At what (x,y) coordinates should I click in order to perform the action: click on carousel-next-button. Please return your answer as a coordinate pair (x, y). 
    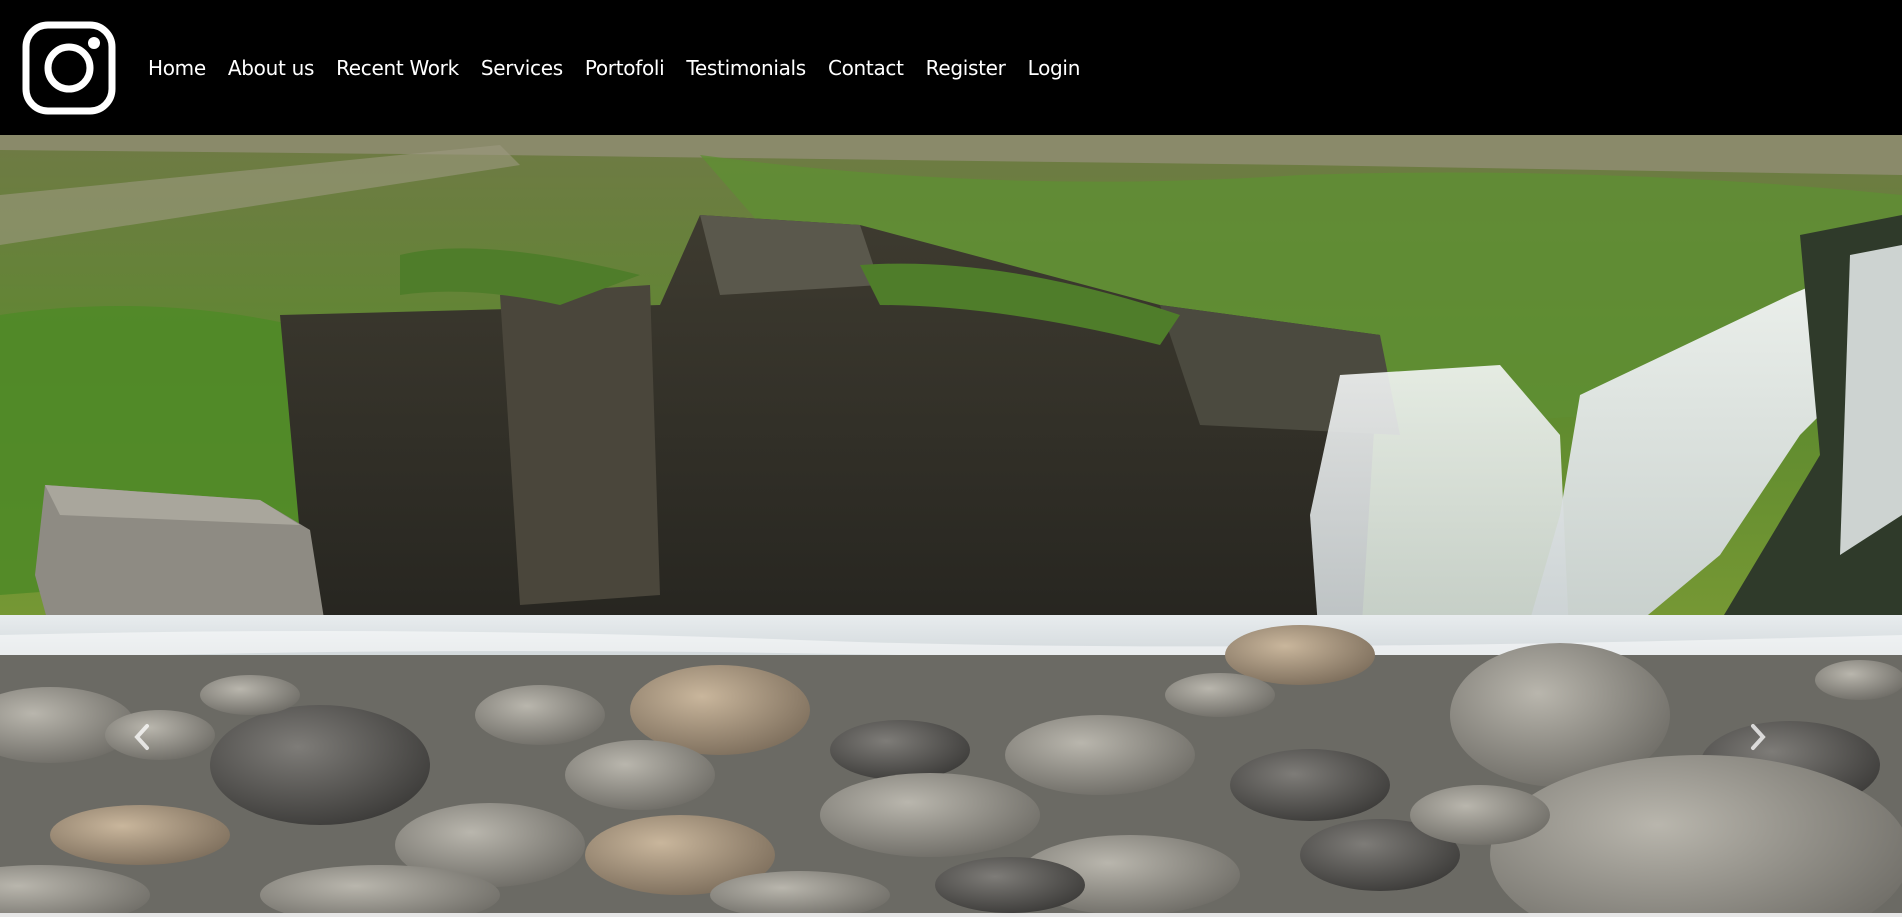
    Looking at the image, I should click on (1758, 737).